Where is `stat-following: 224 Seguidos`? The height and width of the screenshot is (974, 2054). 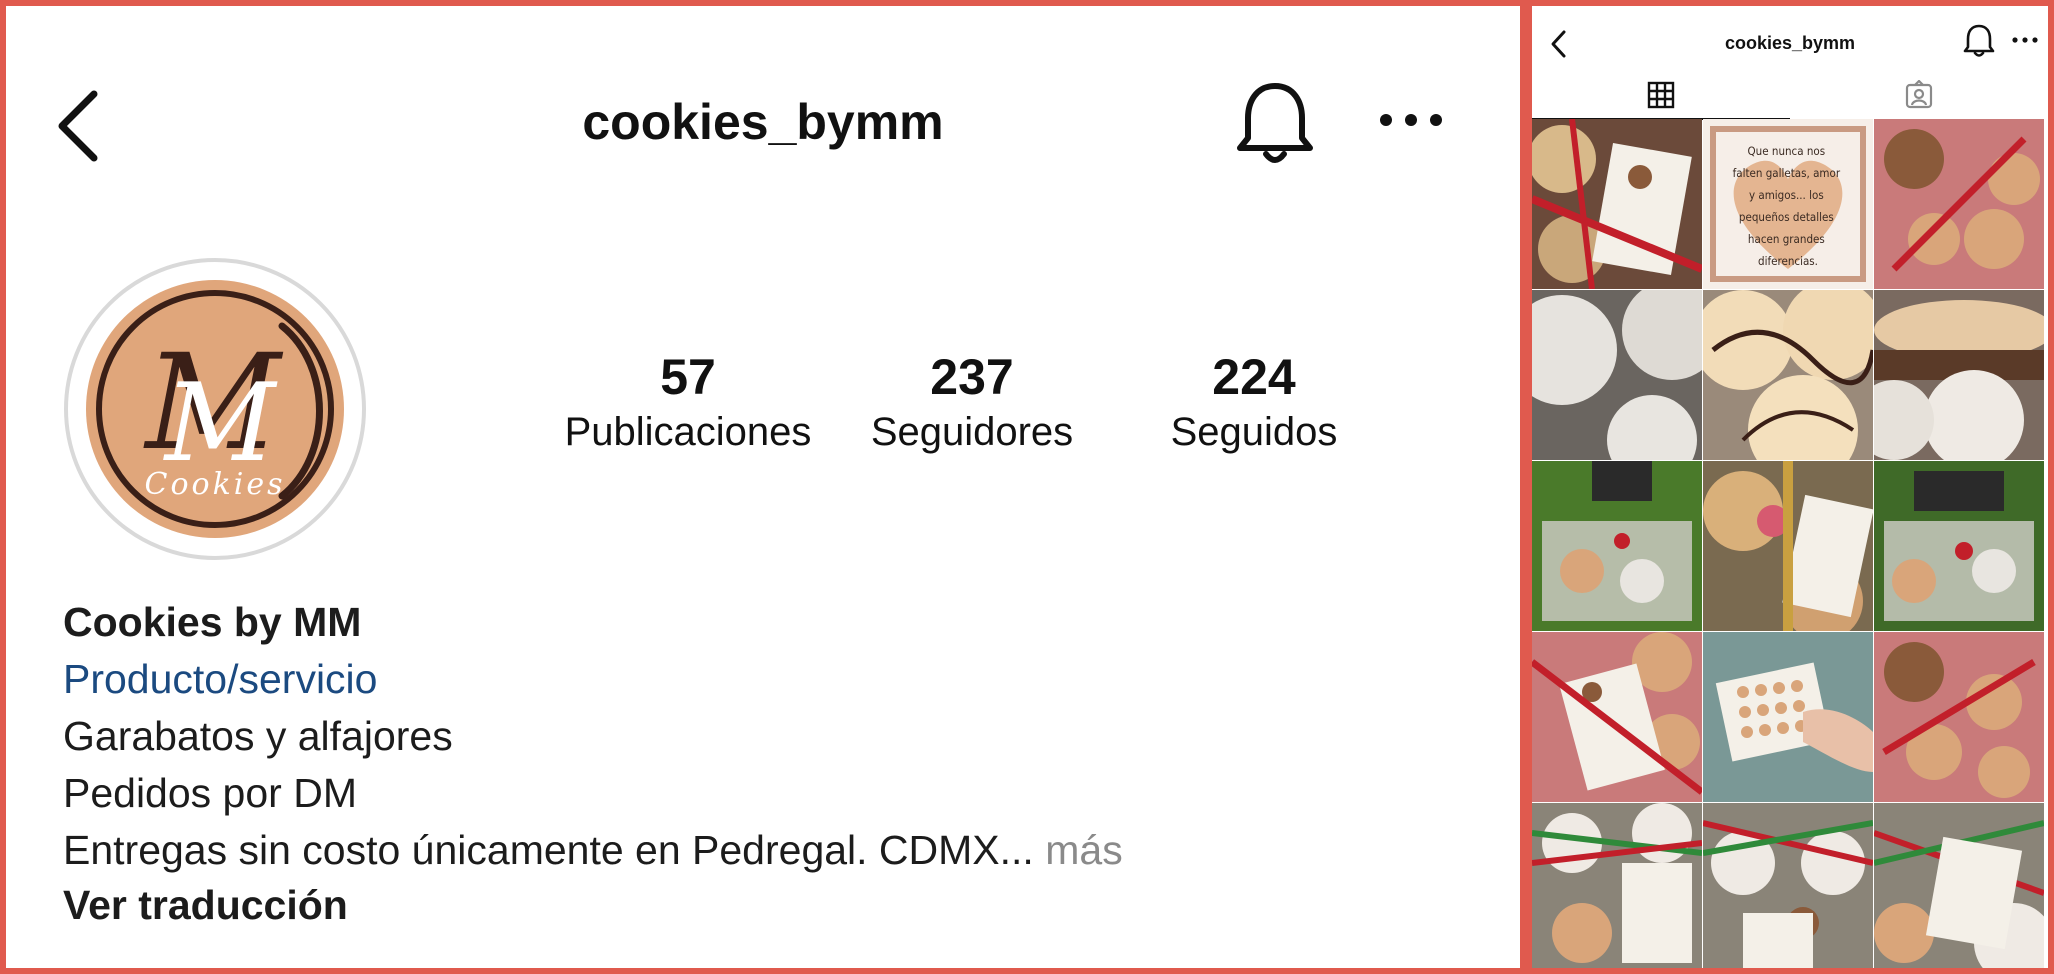 stat-following: 224 Seguidos is located at coordinates (1254, 403).